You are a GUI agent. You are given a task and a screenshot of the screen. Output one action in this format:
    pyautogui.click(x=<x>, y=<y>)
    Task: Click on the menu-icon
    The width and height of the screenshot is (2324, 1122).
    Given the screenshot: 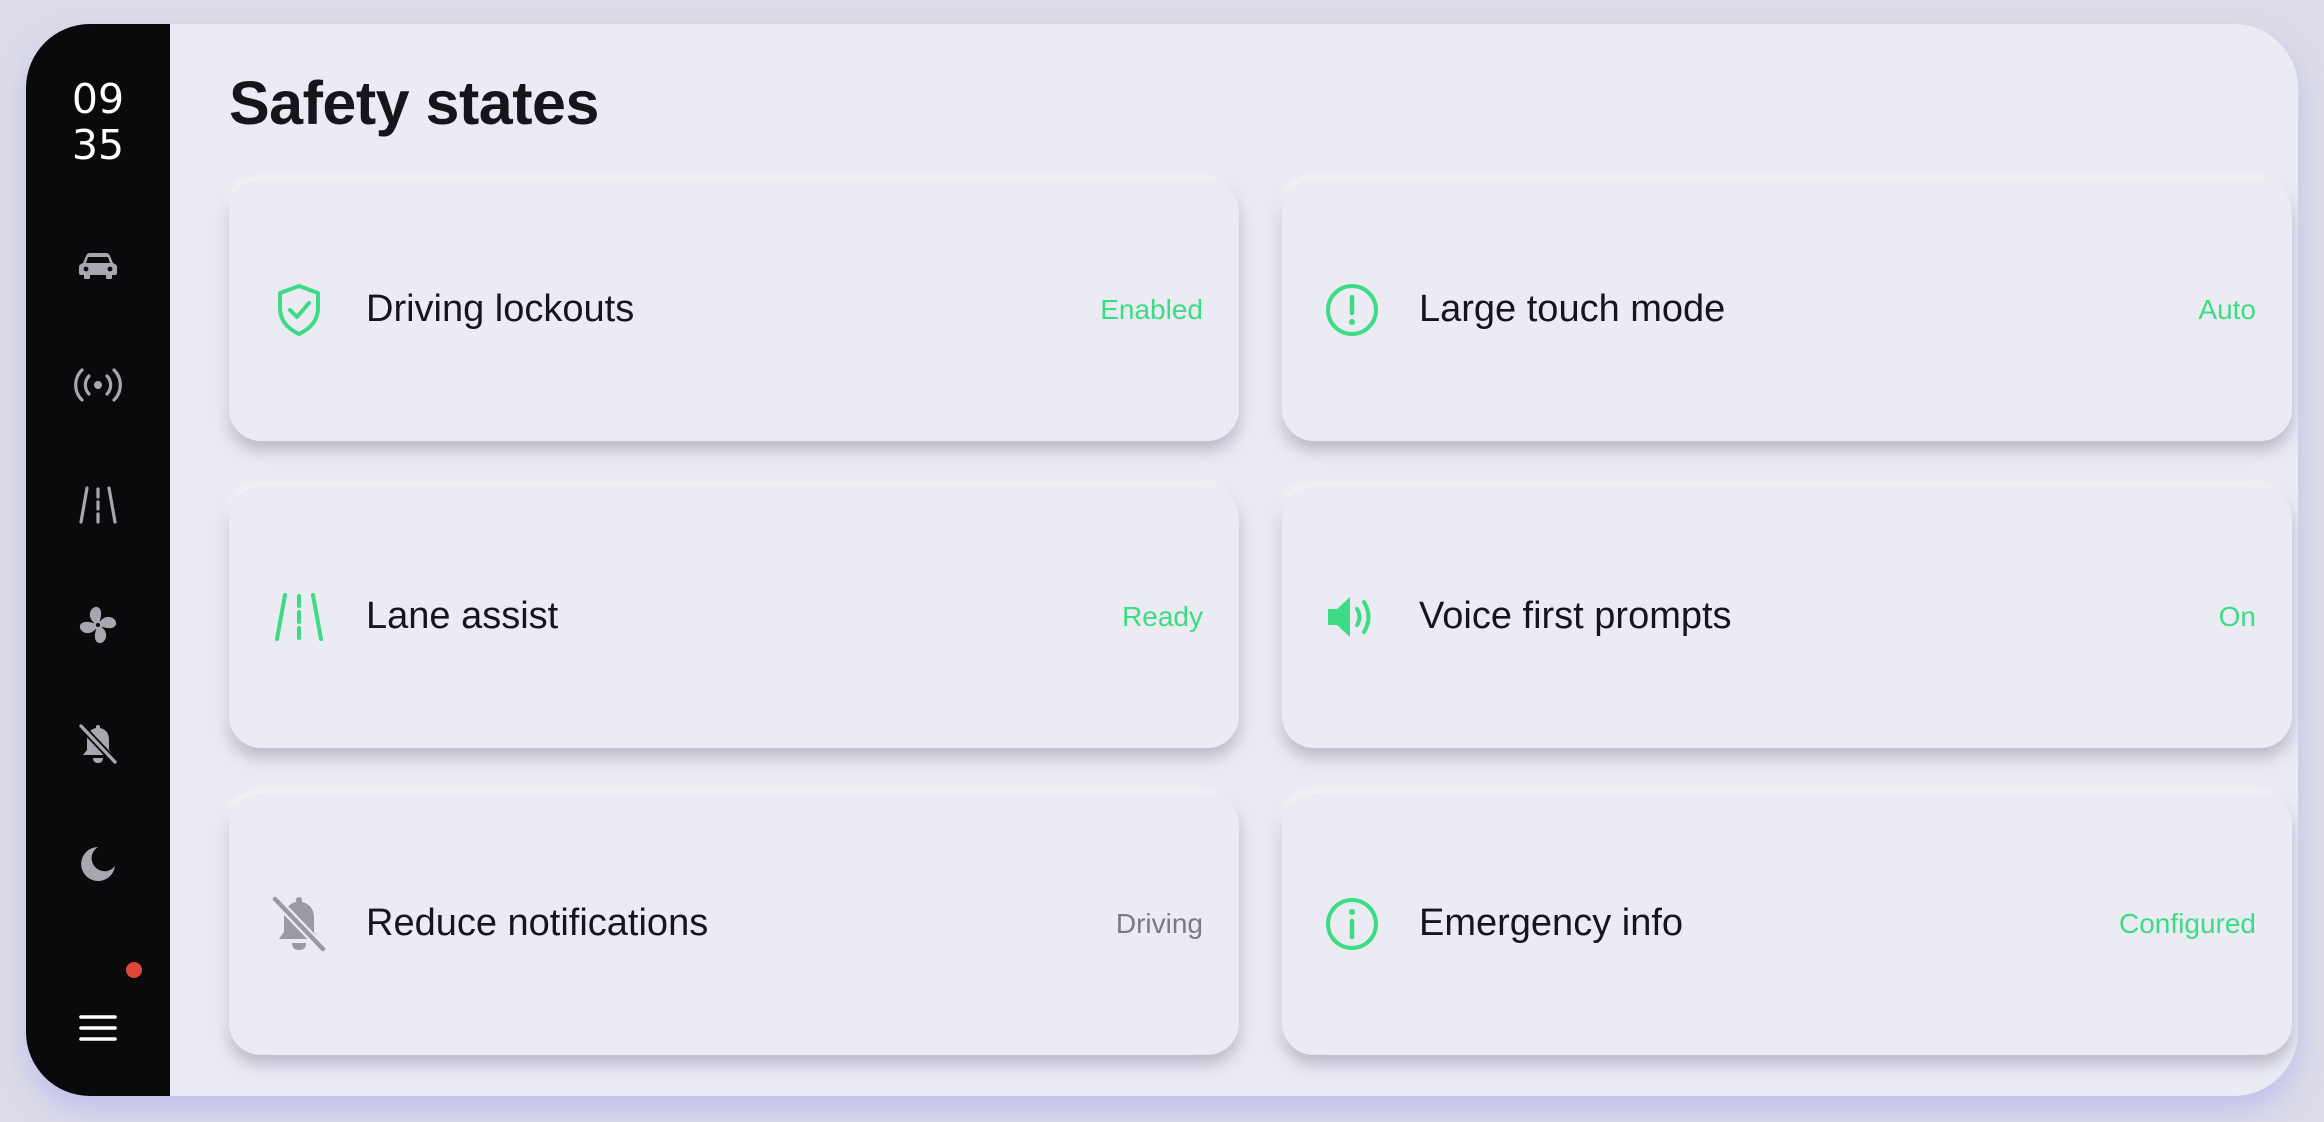 What is the action you would take?
    pyautogui.click(x=98, y=1028)
    